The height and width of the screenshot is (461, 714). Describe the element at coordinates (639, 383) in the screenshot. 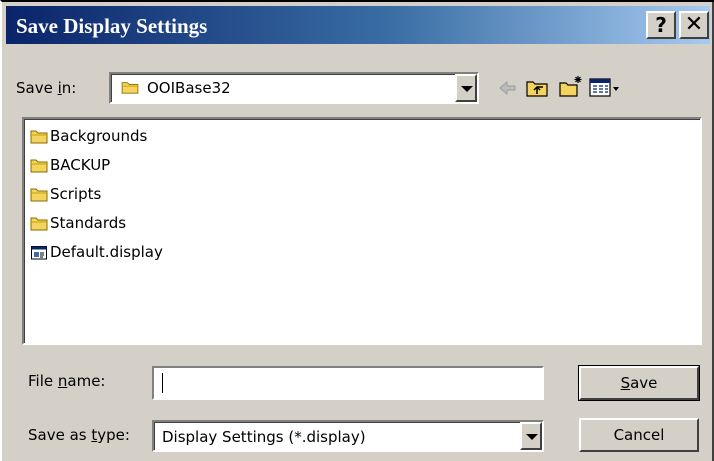

I see `save-button: Save` at that location.